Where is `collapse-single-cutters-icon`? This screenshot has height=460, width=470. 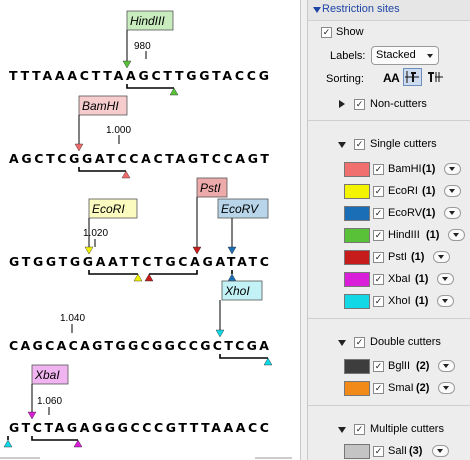
collapse-single-cutters-icon is located at coordinates (342, 145).